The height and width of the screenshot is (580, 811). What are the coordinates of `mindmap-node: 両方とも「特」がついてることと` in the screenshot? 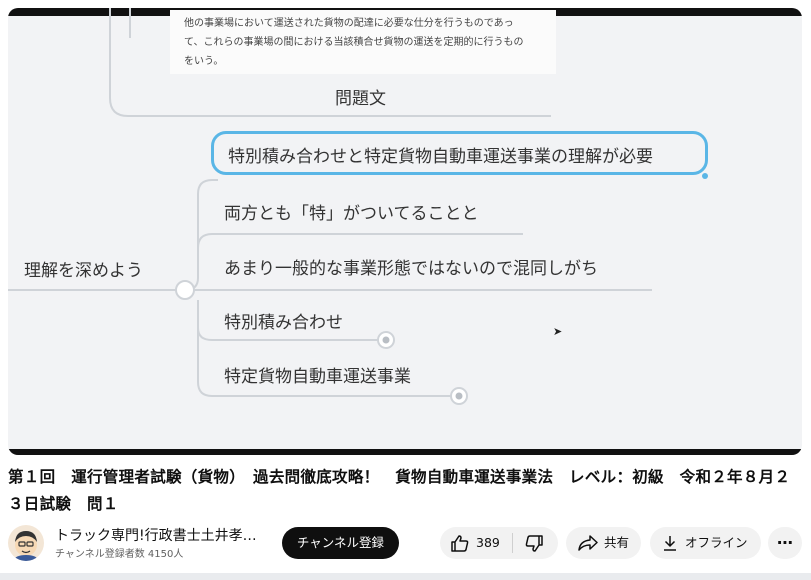 It's located at (351, 214).